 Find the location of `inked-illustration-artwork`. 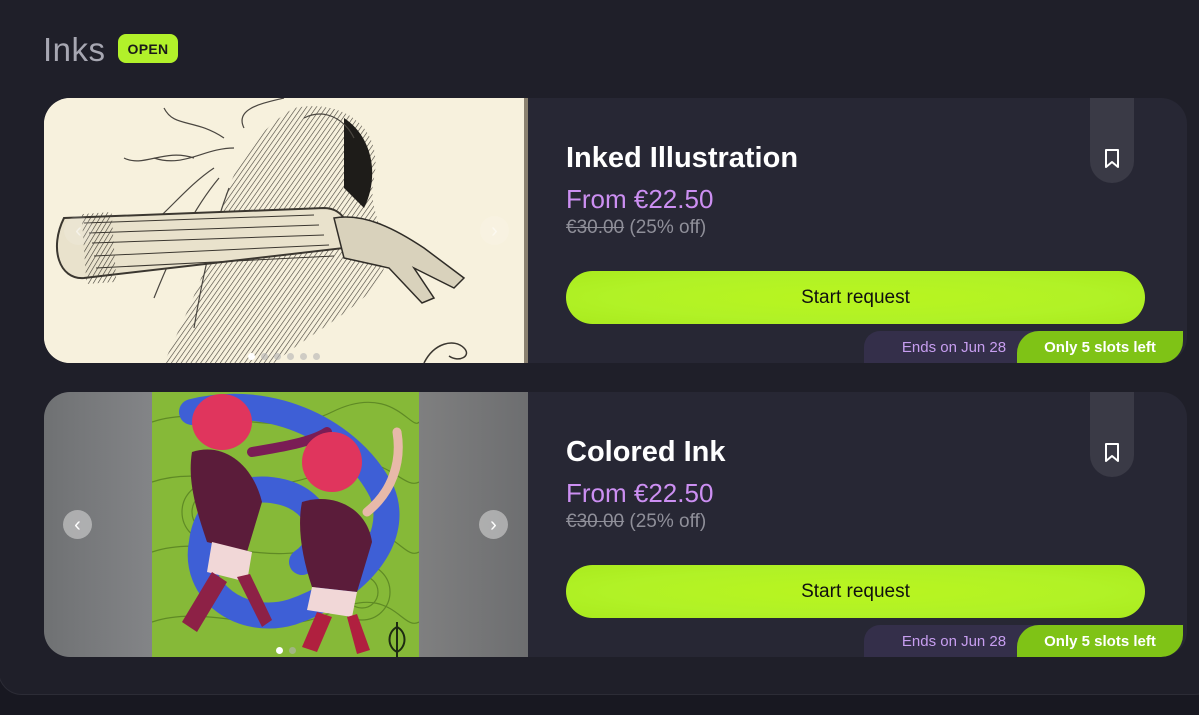

inked-illustration-artwork is located at coordinates (284, 230).